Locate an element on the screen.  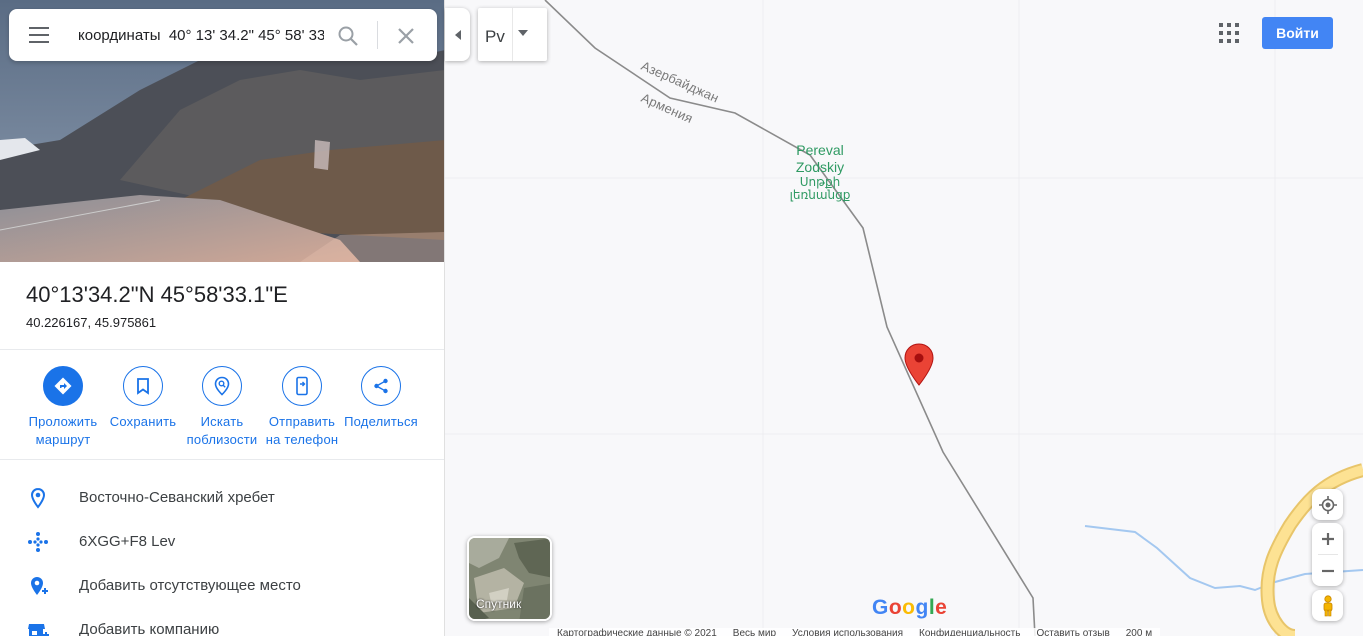
search-nearby-label: Искать поблизости is located at coordinates (222, 430).